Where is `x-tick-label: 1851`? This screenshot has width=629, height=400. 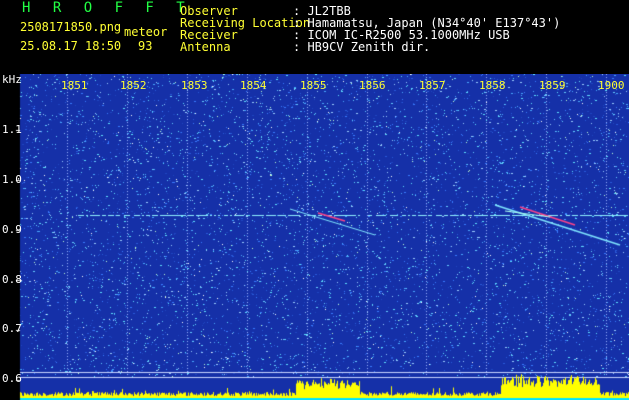
x-tick-label: 1851 is located at coordinates (74, 85).